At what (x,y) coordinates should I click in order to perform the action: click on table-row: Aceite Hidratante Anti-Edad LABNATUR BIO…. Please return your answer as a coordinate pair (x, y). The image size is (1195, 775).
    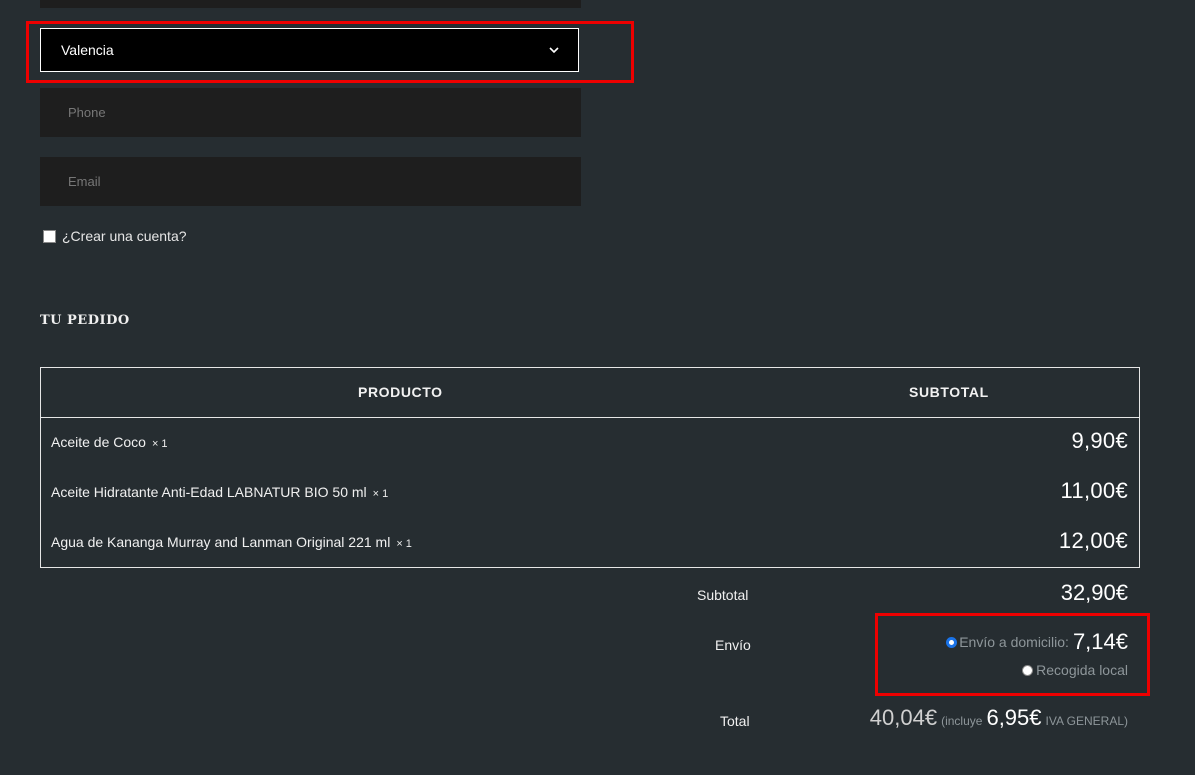
    Looking at the image, I should click on (590, 493).